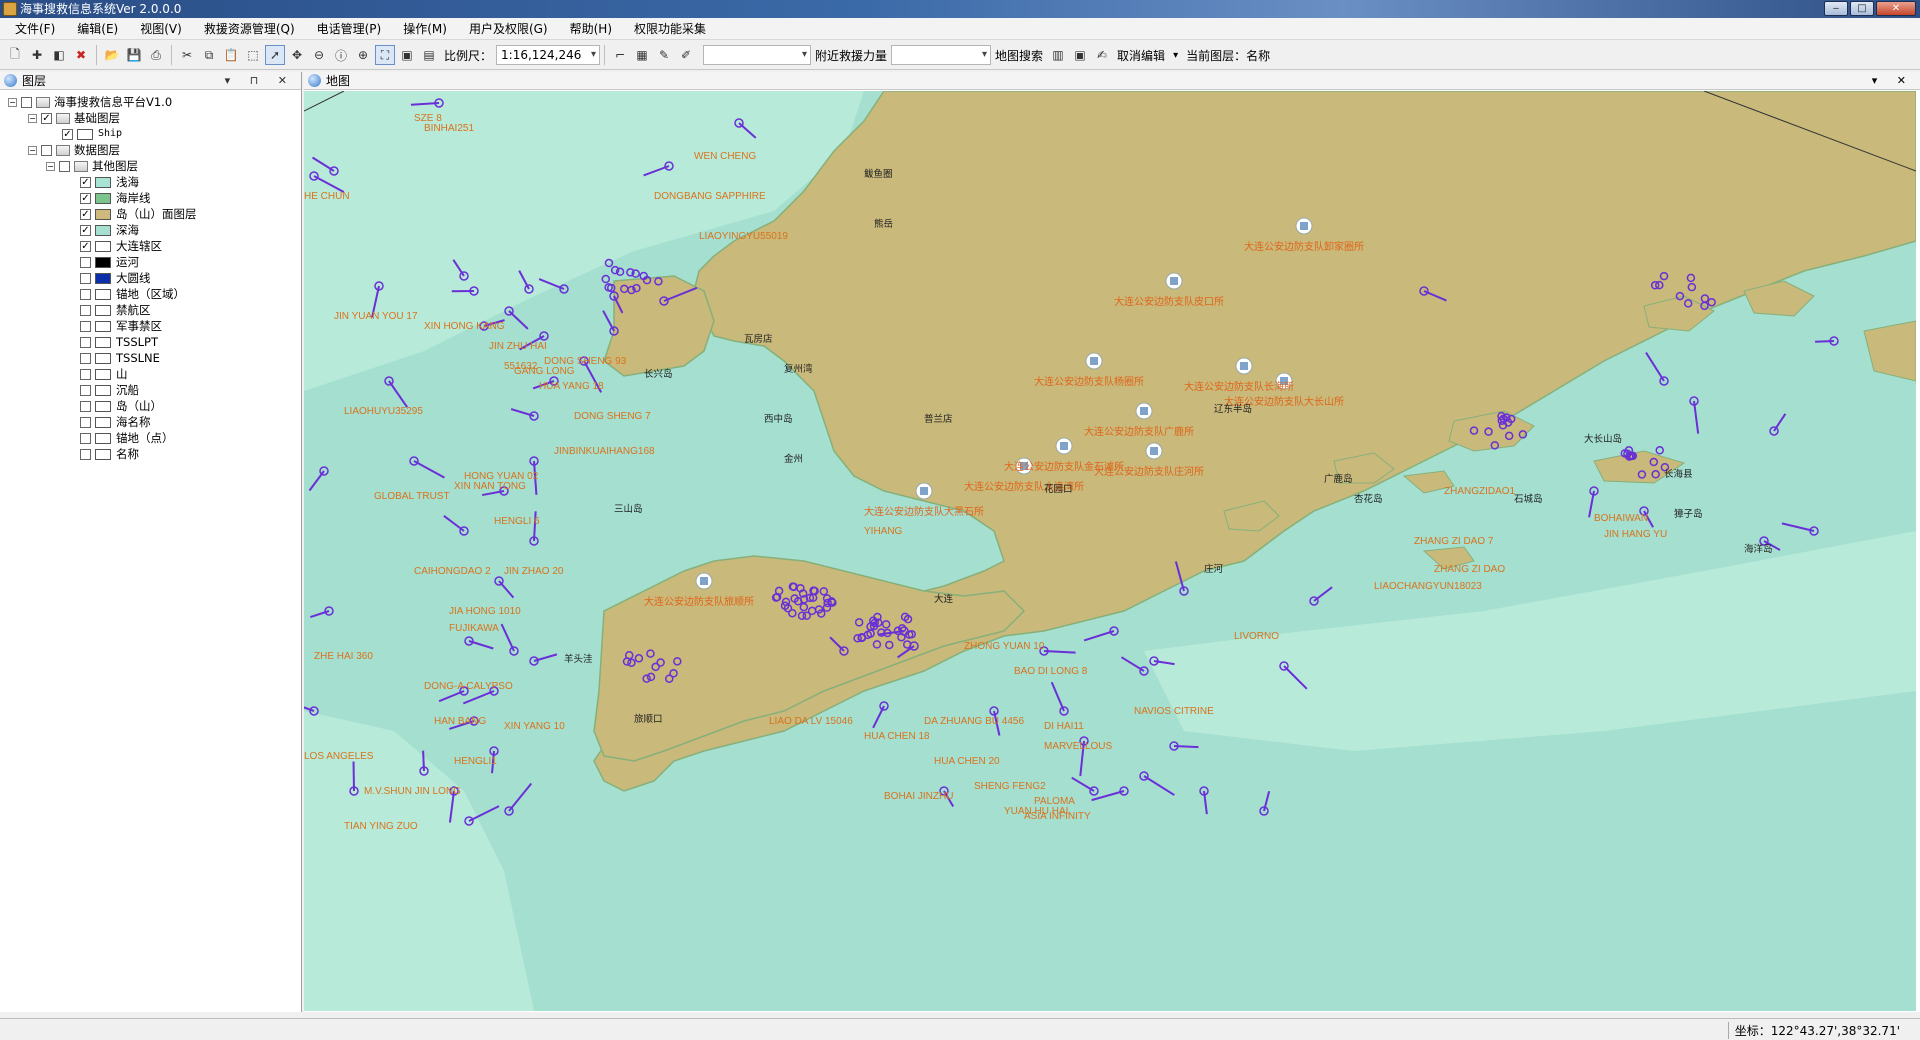 The width and height of the screenshot is (1920, 1040). I want to click on menu-edit: 编辑(E), so click(97, 28).